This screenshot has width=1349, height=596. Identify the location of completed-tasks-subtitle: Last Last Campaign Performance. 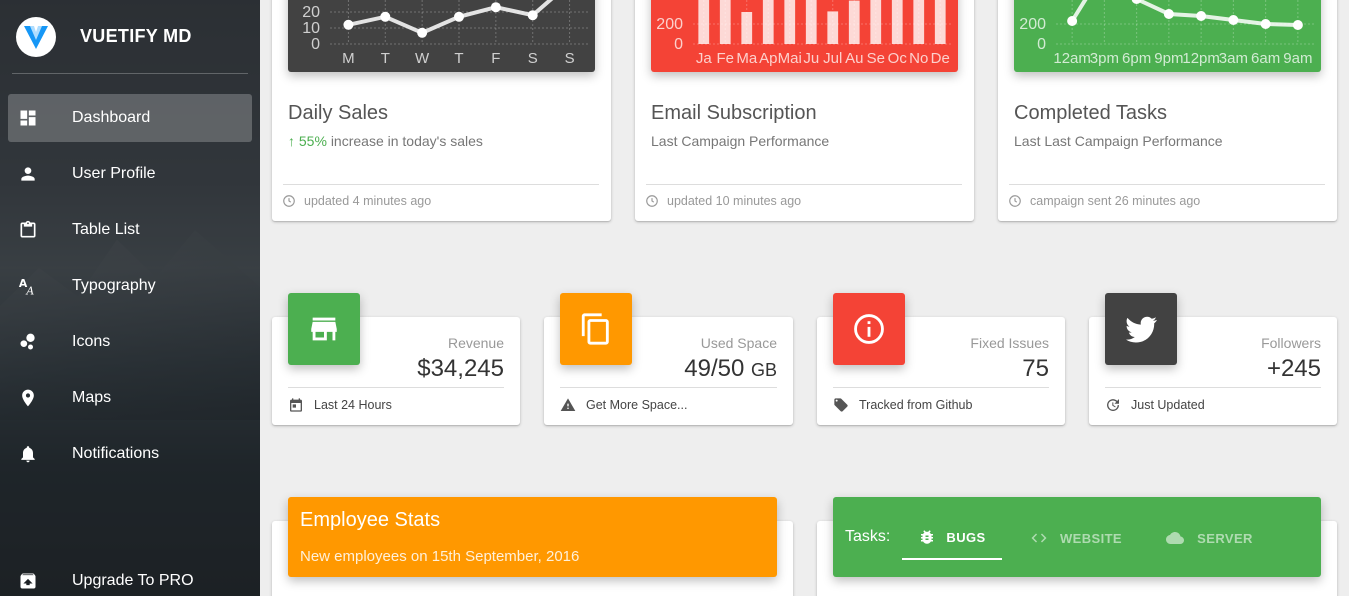
(1118, 141).